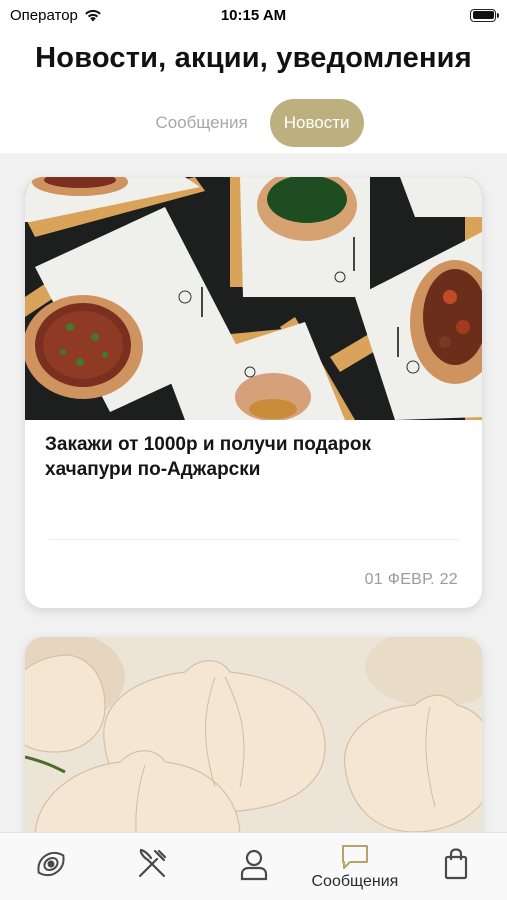 The height and width of the screenshot is (900, 507). I want to click on tab-bar-menu, so click(50, 866).